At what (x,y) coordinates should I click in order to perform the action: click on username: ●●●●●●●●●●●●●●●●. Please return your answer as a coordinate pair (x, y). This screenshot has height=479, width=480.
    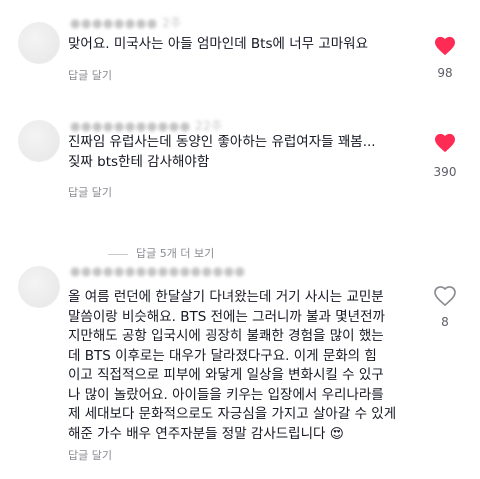
    Looking at the image, I should click on (158, 271).